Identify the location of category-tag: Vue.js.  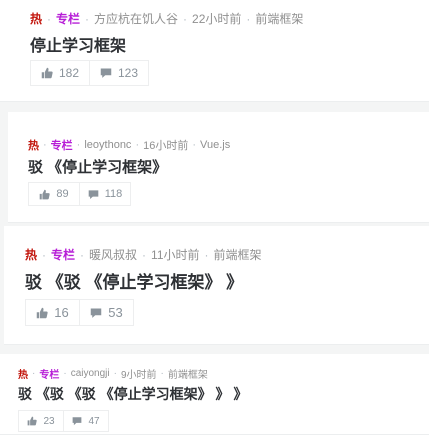
(215, 145).